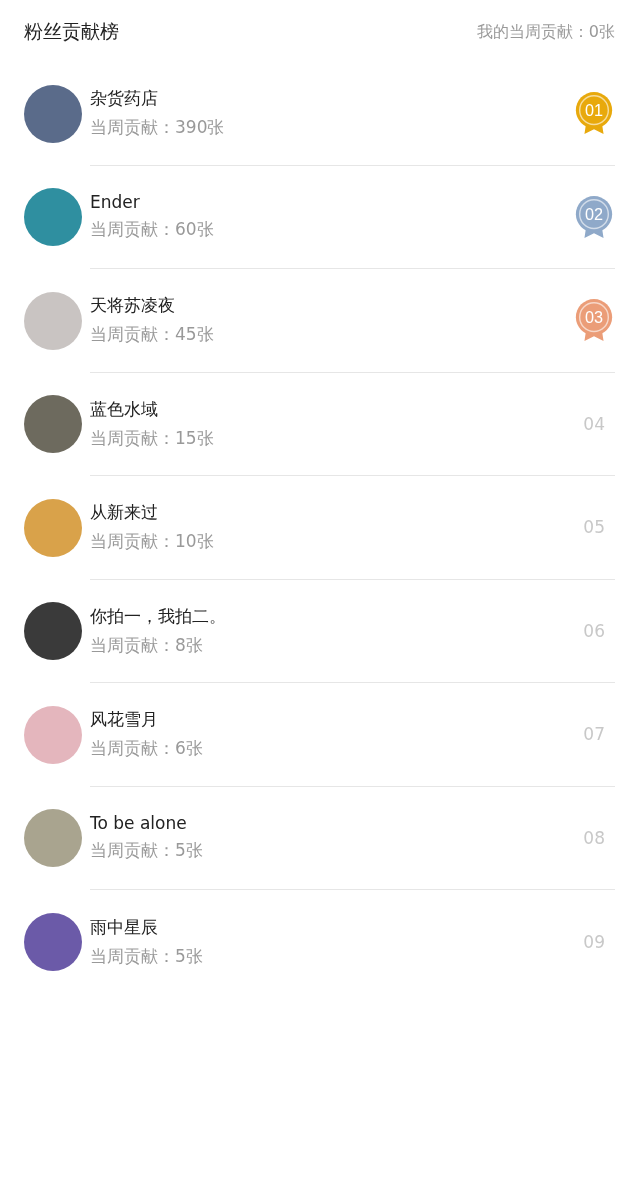  I want to click on weekly-contribution: 当周贡献：8张, so click(147, 645).